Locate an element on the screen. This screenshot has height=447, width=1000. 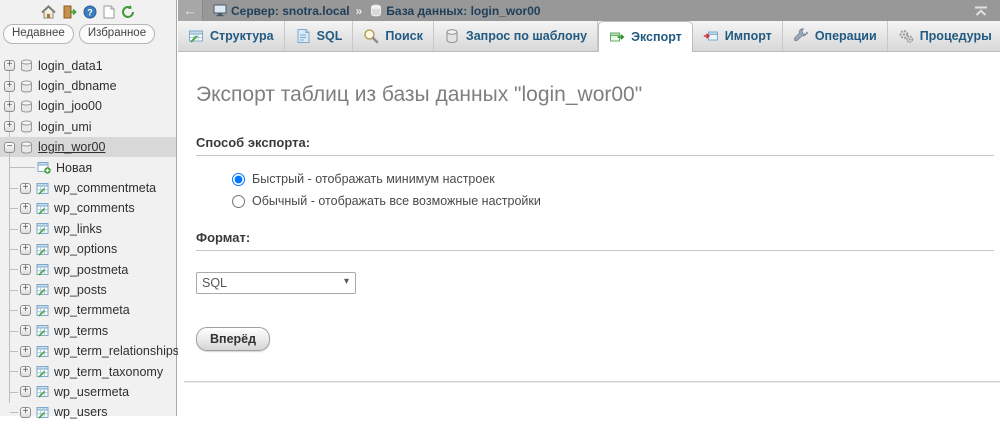
tab-import: Импорт is located at coordinates (738, 36).